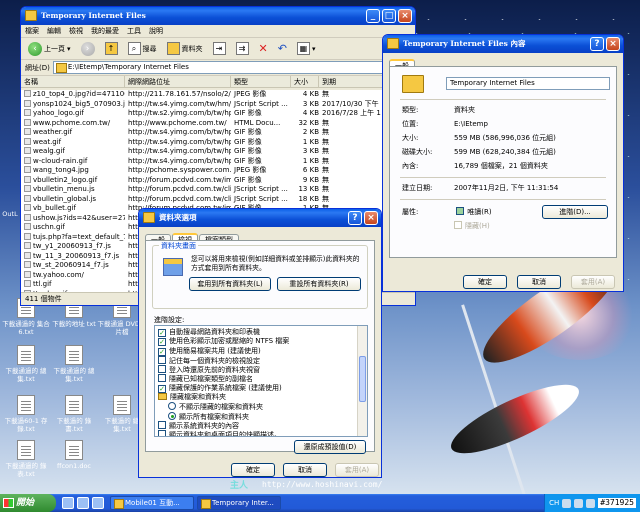  I want to click on quick-launch-media-icon, so click(98, 503).